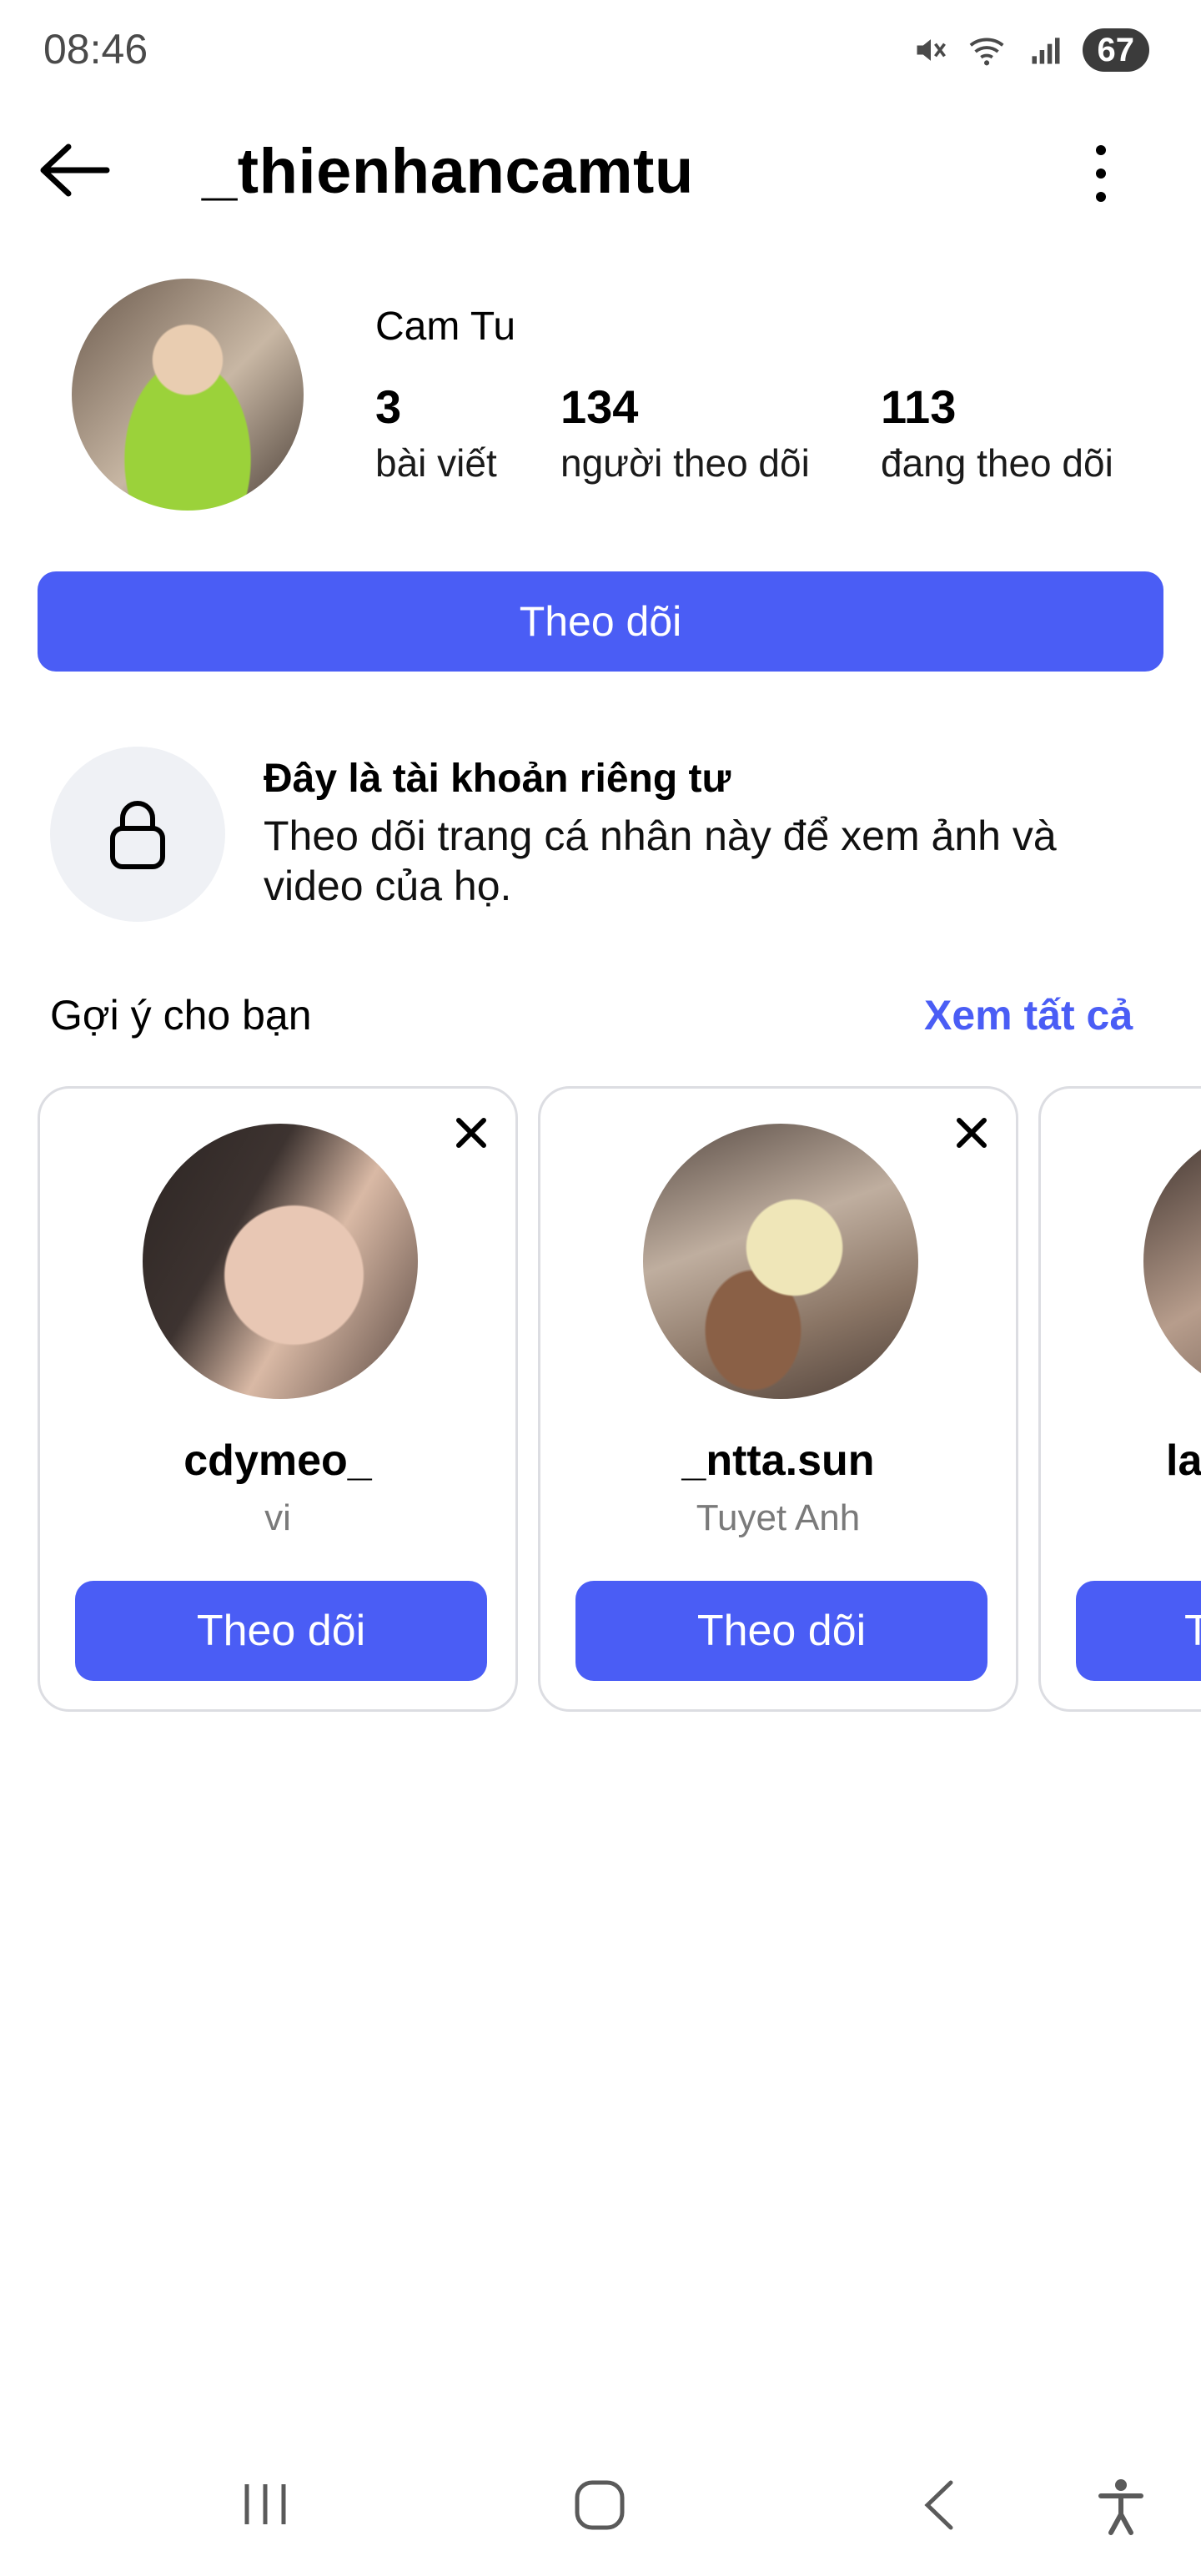  Describe the element at coordinates (498, 779) in the screenshot. I see `private-title: Đây là tài khoản riêng tư` at that location.